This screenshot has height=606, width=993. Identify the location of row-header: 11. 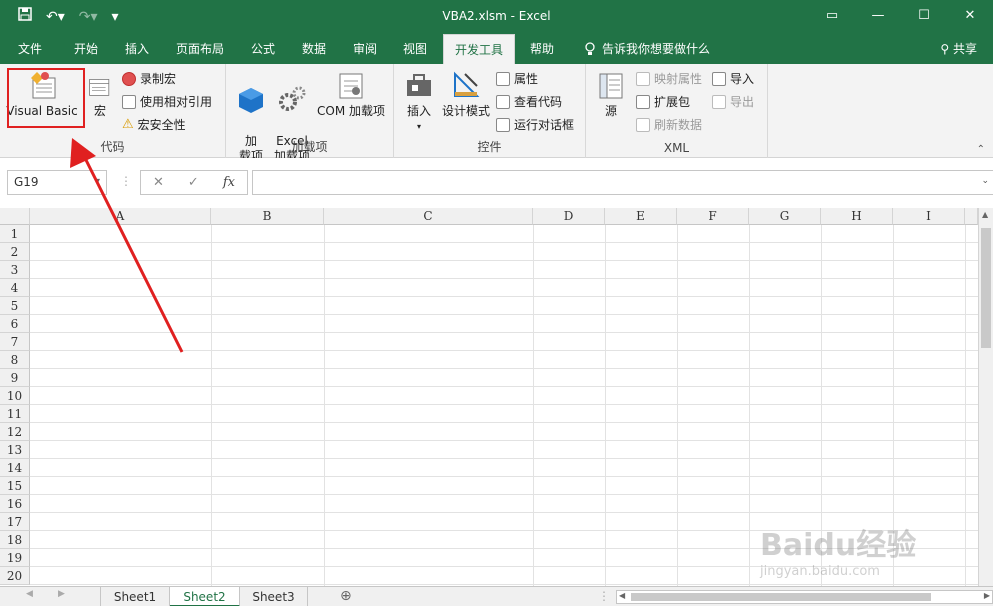
(15, 414).